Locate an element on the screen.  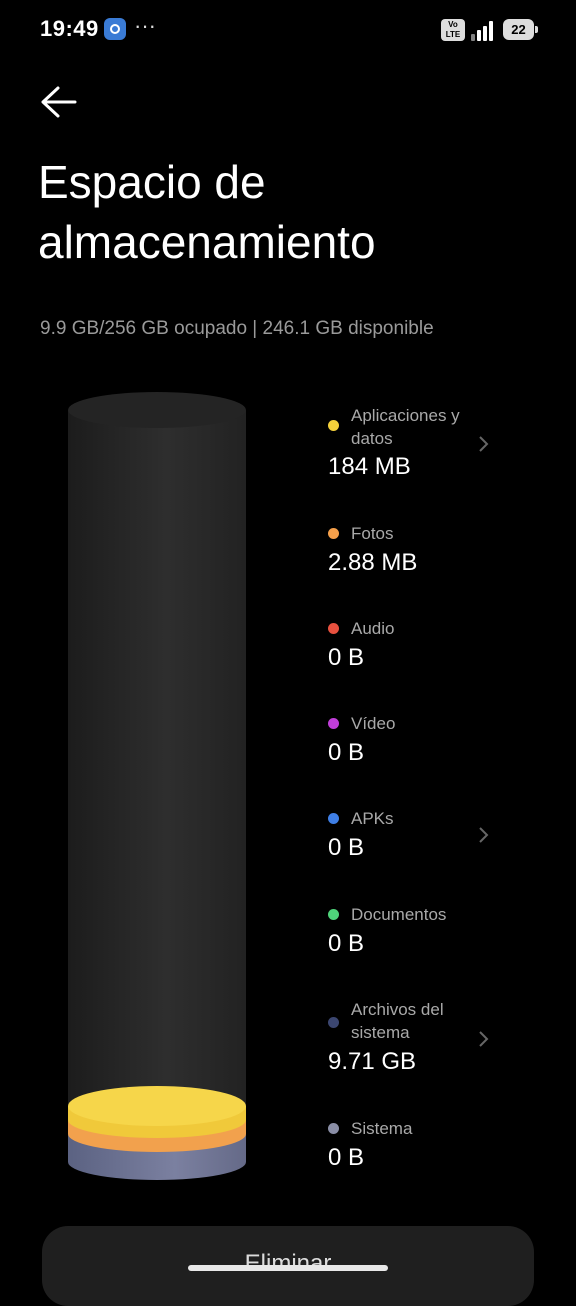
home-indicator is located at coordinates (288, 1268).